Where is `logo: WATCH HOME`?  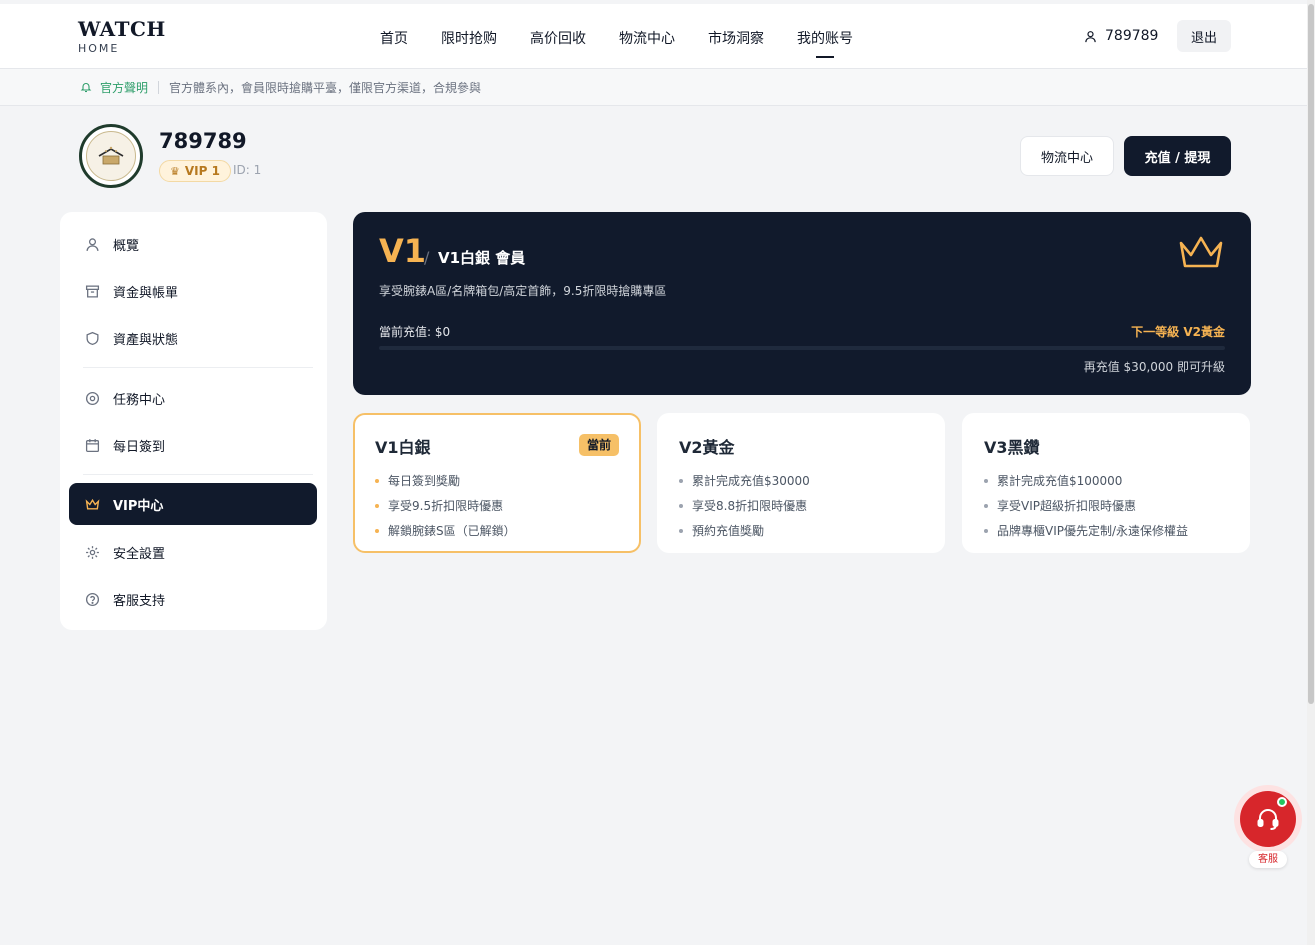 logo: WATCH HOME is located at coordinates (122, 36).